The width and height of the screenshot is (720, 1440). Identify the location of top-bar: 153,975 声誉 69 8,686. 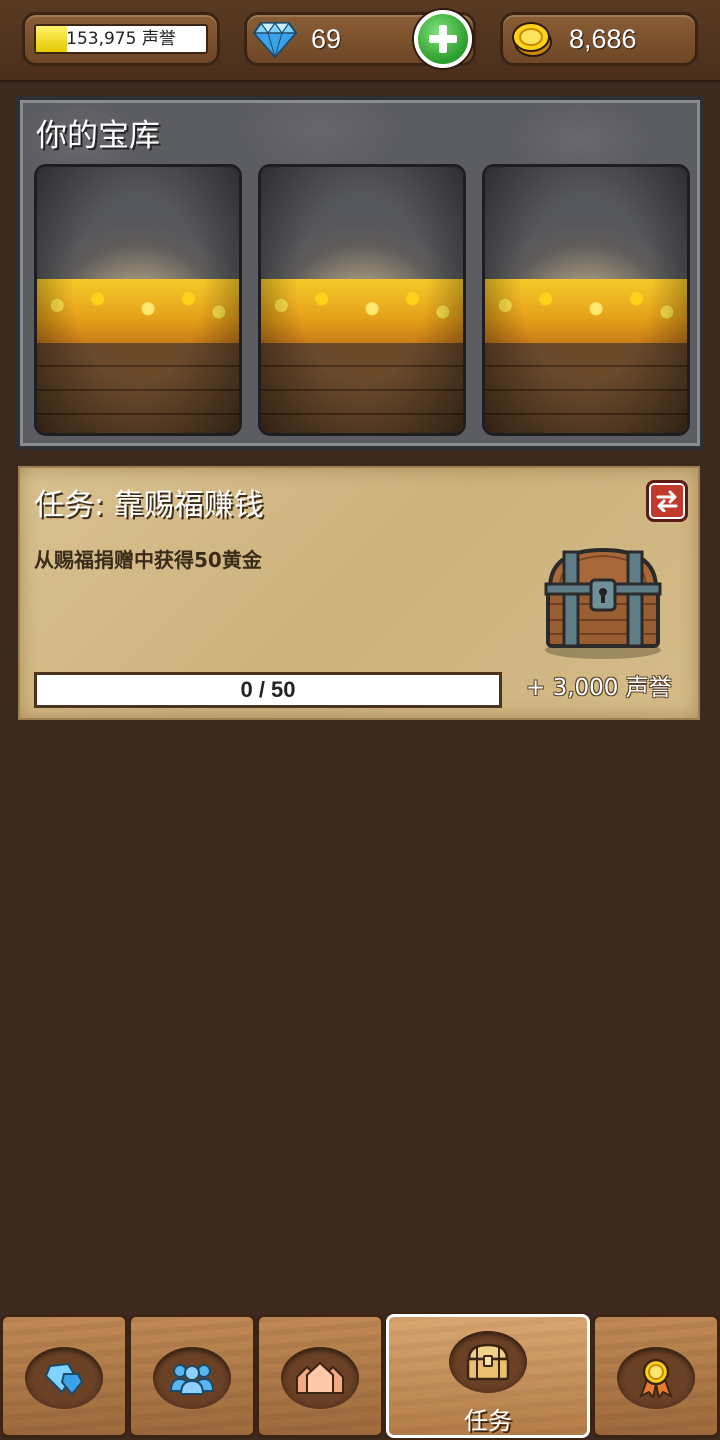
(360, 41).